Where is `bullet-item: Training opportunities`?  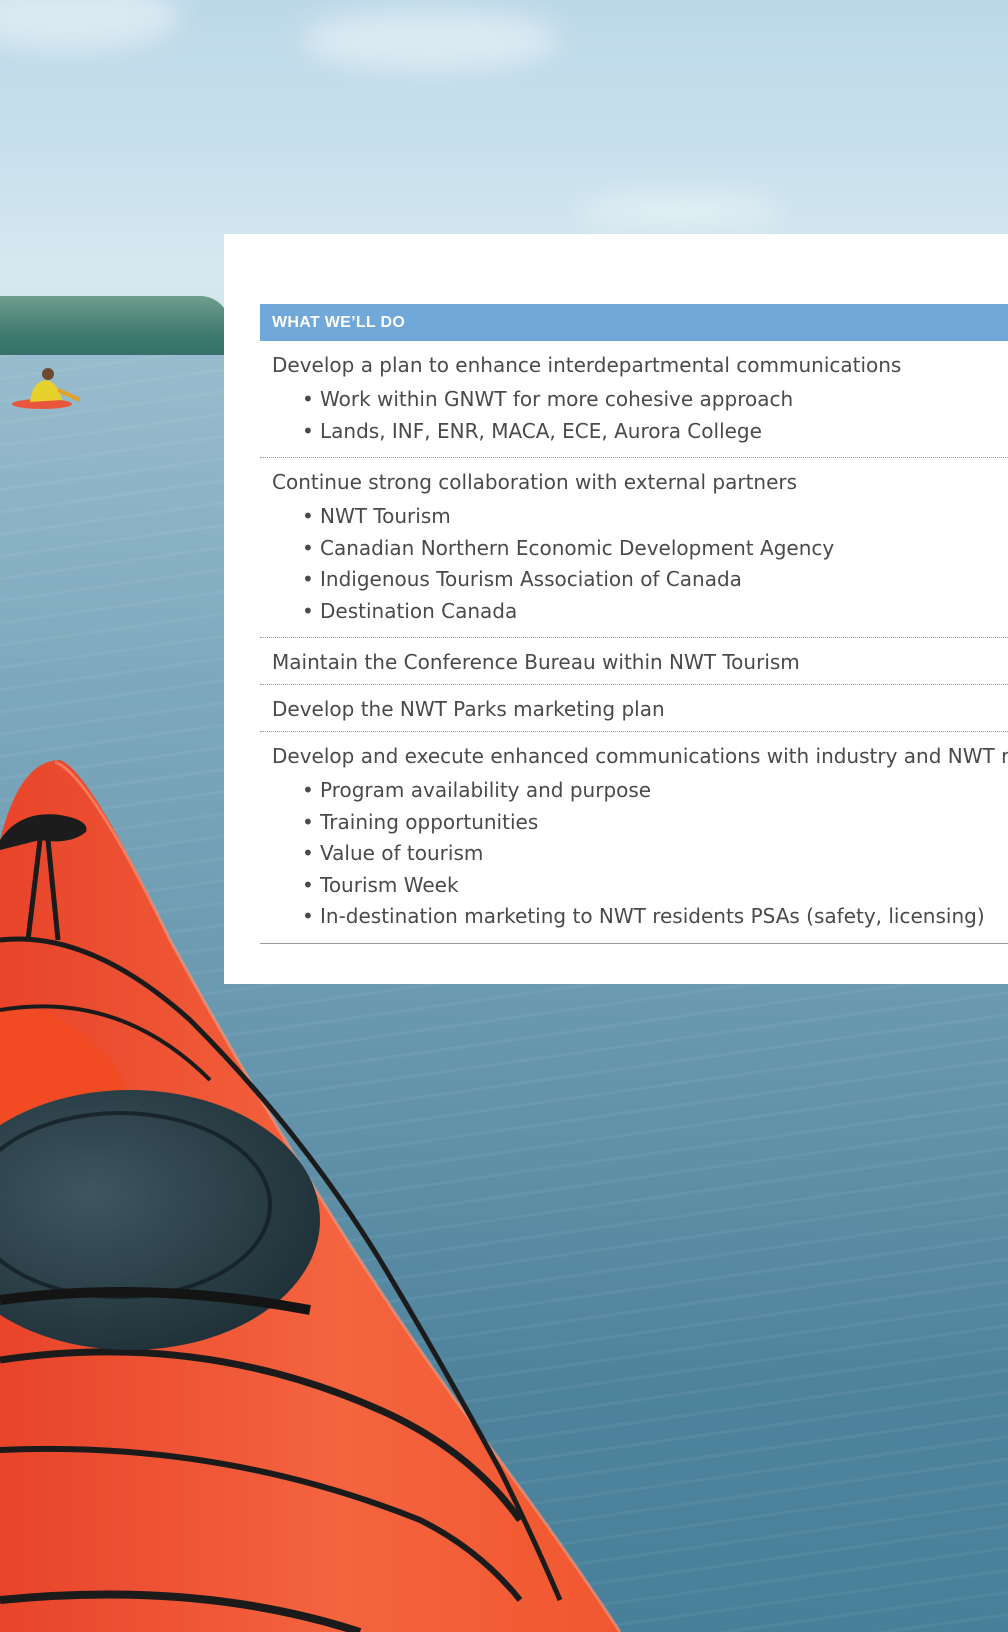 bullet-item: Training opportunities is located at coordinates (655, 823).